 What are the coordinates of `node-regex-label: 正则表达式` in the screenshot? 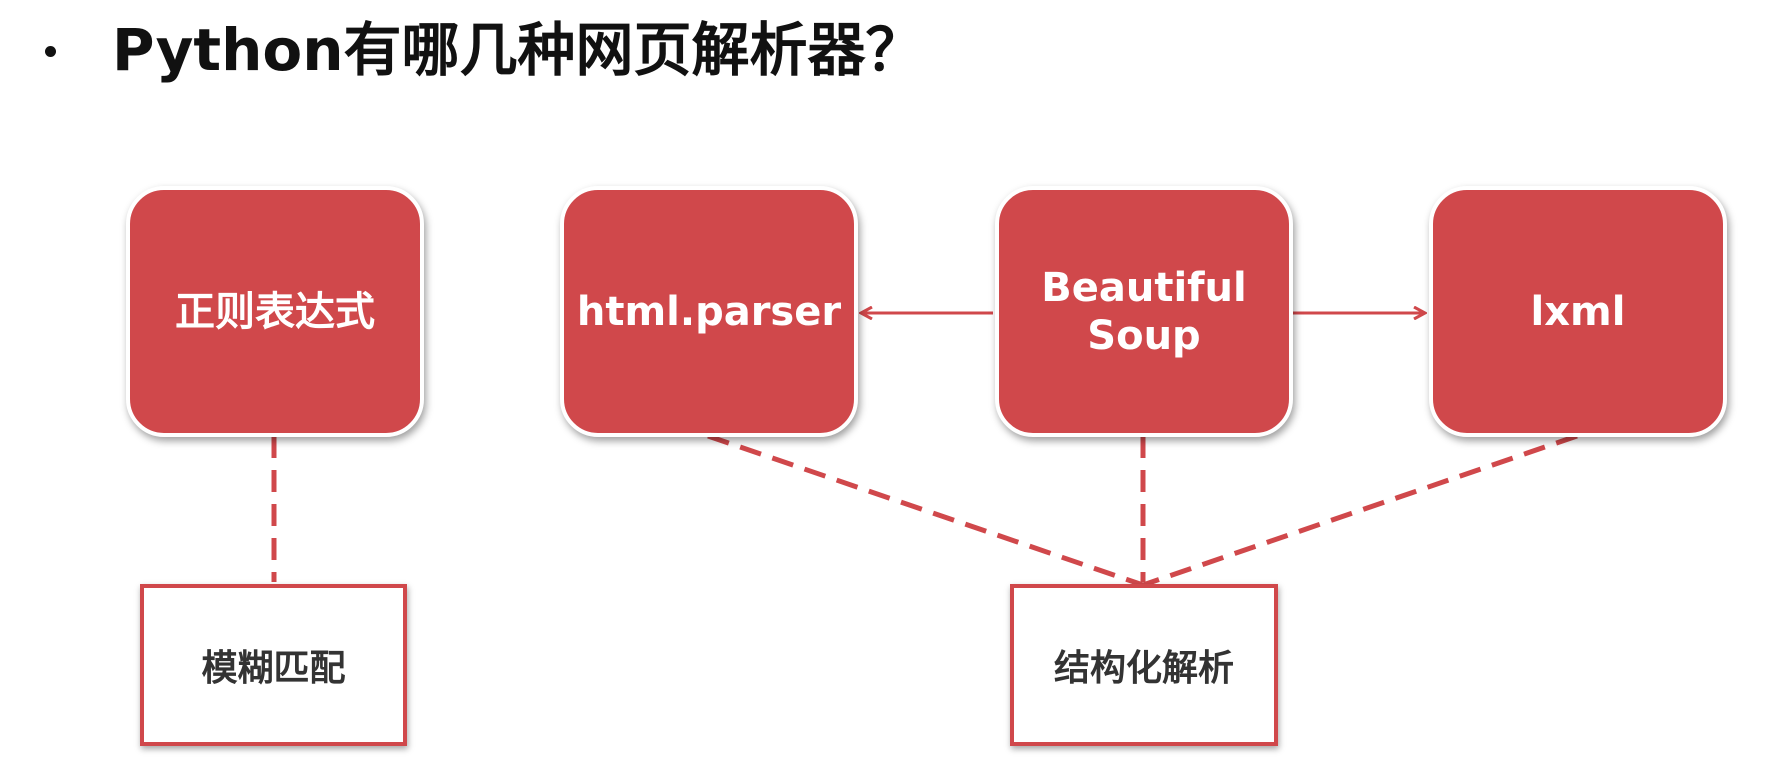 It's located at (275, 311).